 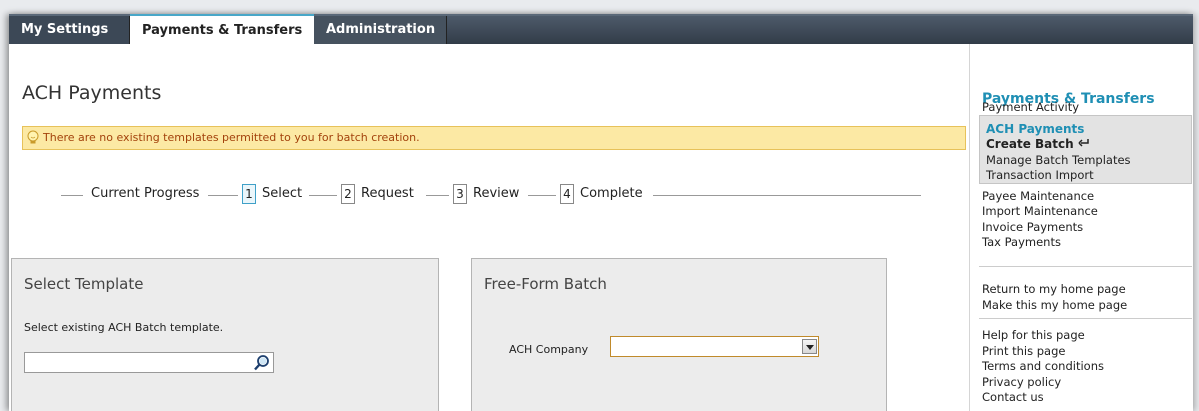 What do you see at coordinates (1030, 144) in the screenshot?
I see `sidebar-current-label: Create Batch` at bounding box center [1030, 144].